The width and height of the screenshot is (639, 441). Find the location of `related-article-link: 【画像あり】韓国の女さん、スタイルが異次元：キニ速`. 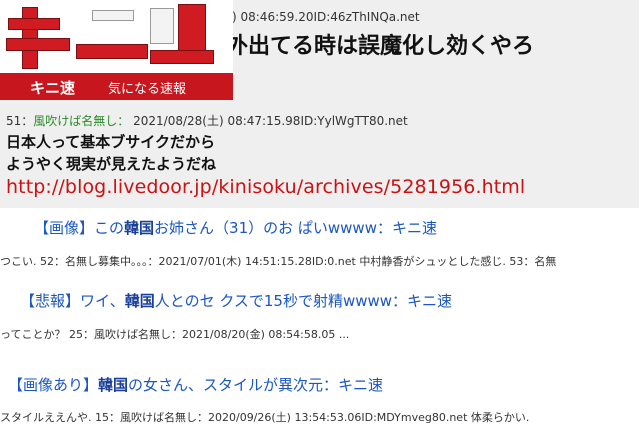

related-article-link: 【画像あり】韓国の女さん、スタイルが異次元：キニ速 is located at coordinates (195, 384).